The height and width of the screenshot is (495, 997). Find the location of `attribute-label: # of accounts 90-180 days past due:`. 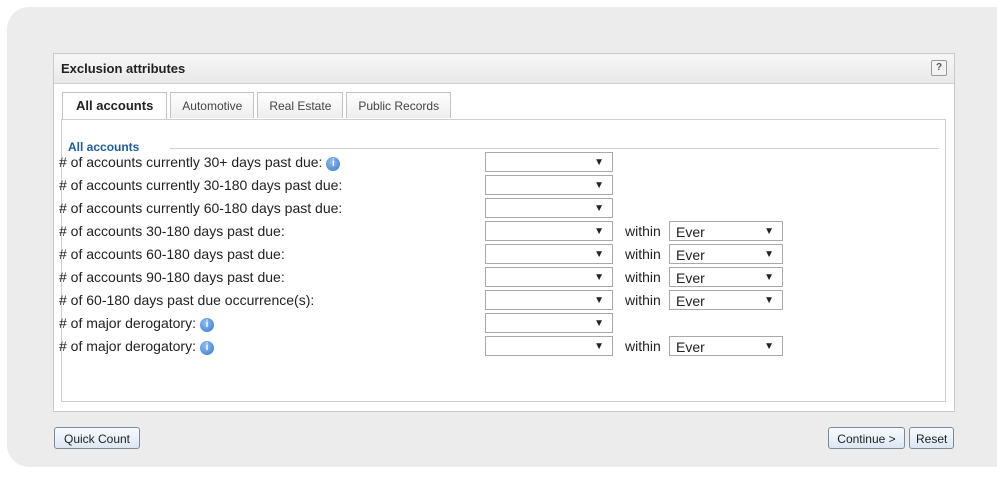

attribute-label: # of accounts 90-180 days past due: is located at coordinates (172, 277).